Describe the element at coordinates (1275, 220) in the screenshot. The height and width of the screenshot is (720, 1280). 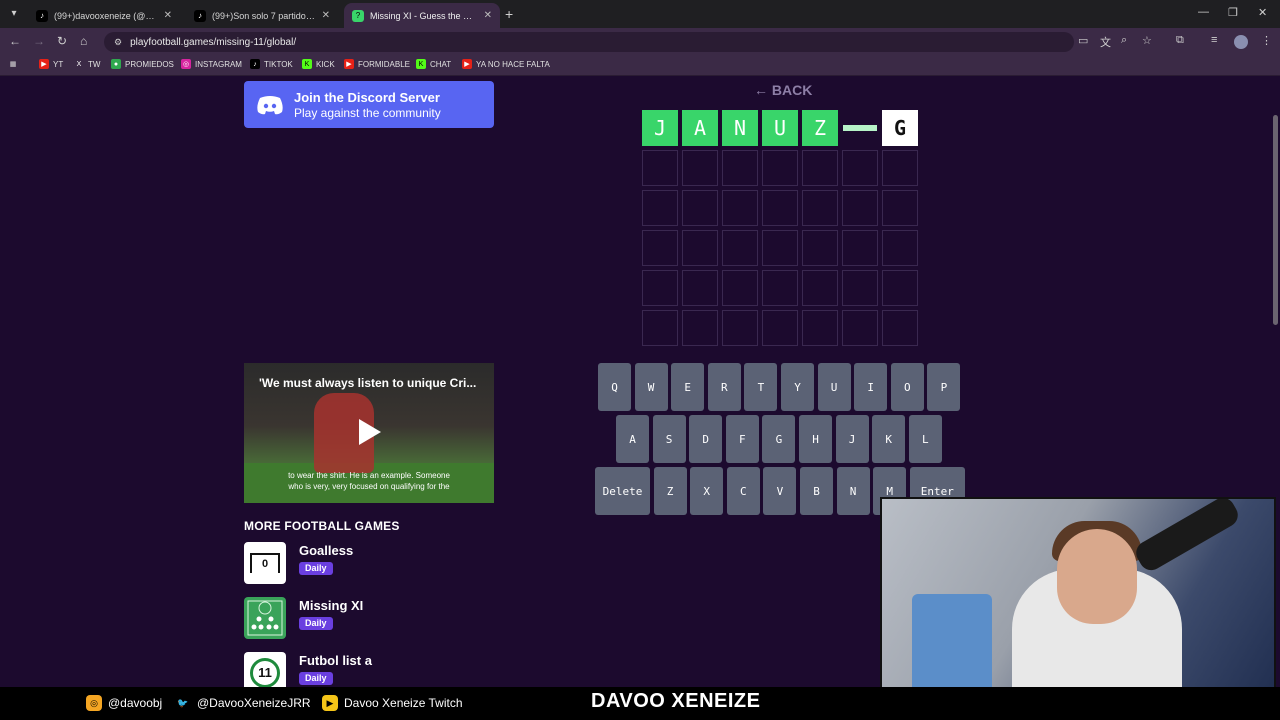
I see `scrollbar-thumb` at that location.